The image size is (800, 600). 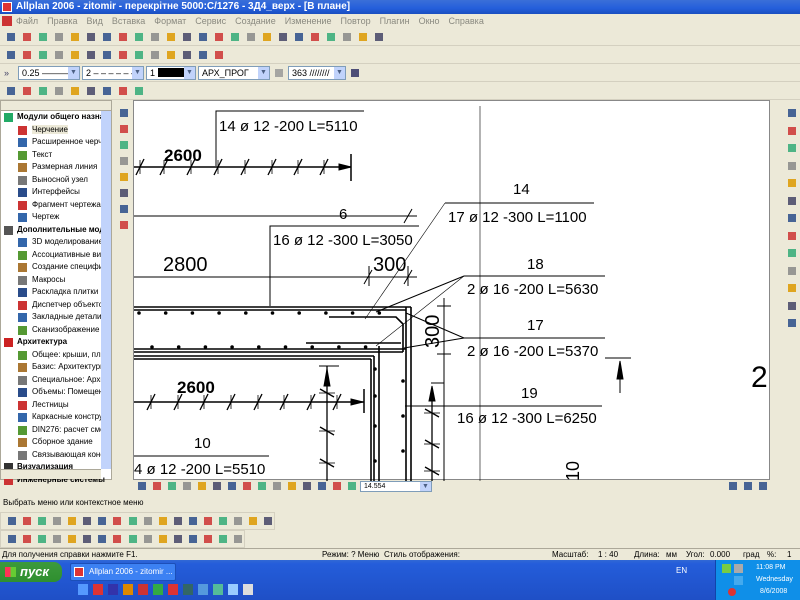 I want to click on allplan-app-icon, so click(x=7, y=7).